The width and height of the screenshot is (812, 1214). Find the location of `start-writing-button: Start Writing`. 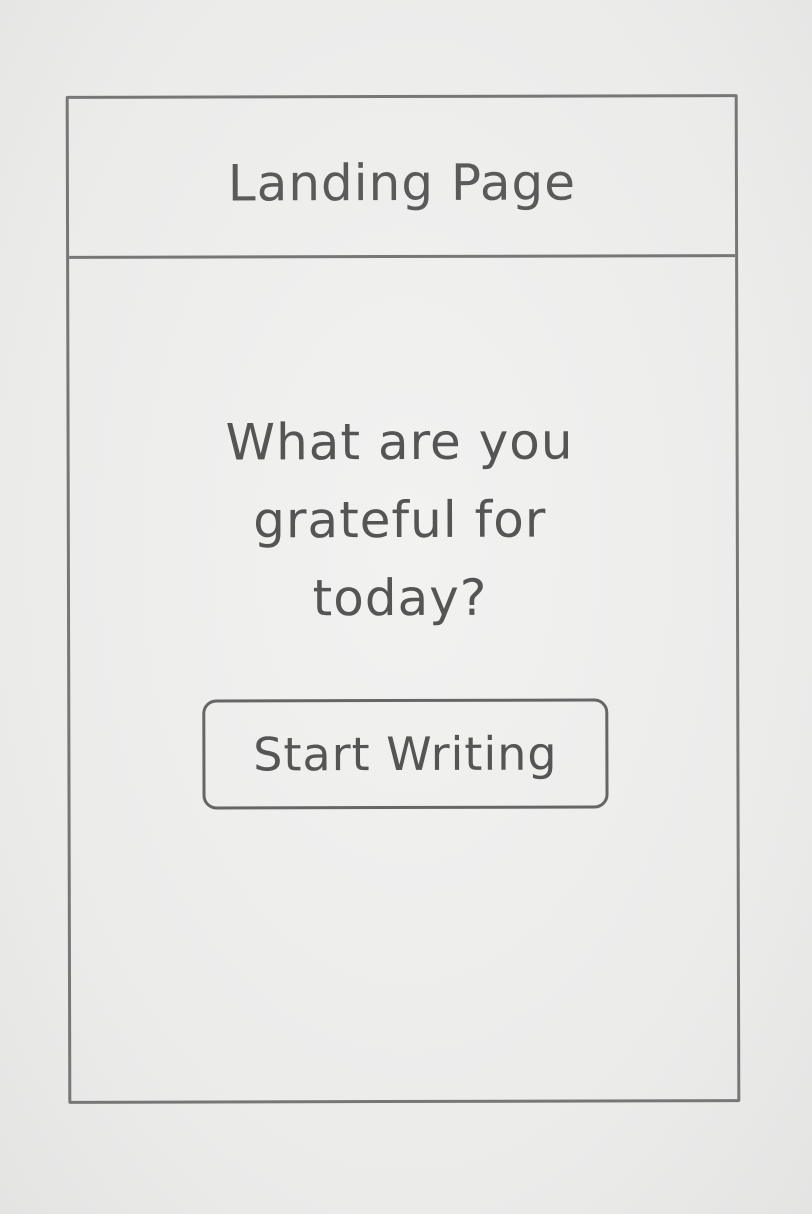

start-writing-button: Start Writing is located at coordinates (405, 754).